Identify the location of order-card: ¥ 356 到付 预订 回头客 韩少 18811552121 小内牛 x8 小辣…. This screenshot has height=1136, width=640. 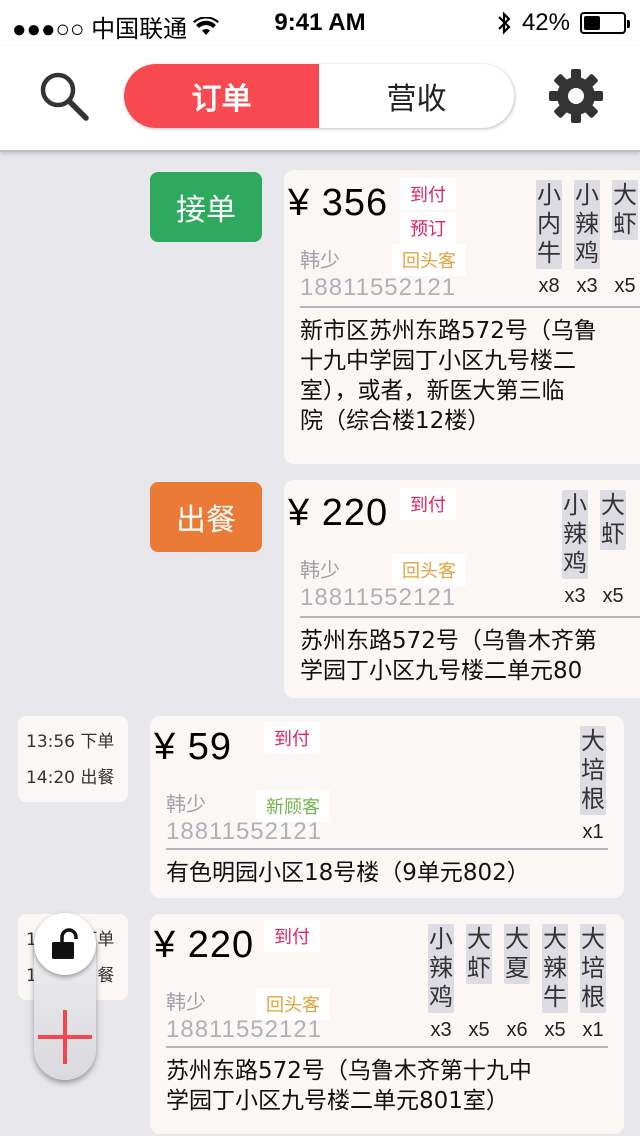
(462, 317).